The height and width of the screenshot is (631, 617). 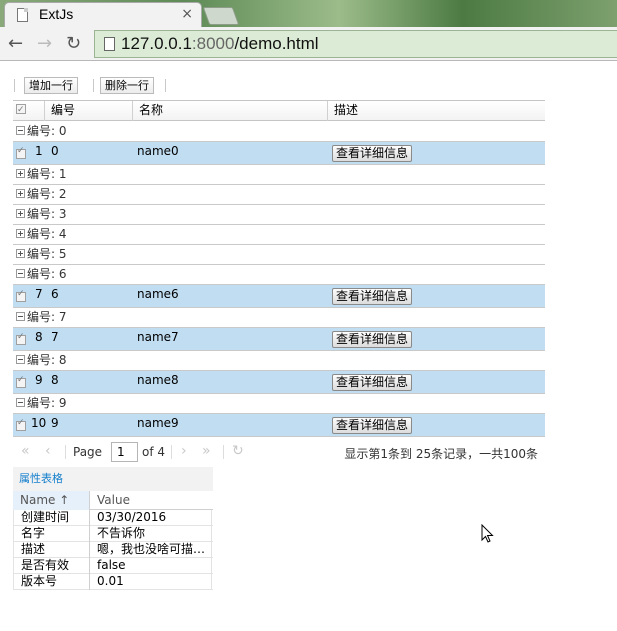 I want to click on table-row: 76 name6 查看详细信息, so click(x=279, y=296).